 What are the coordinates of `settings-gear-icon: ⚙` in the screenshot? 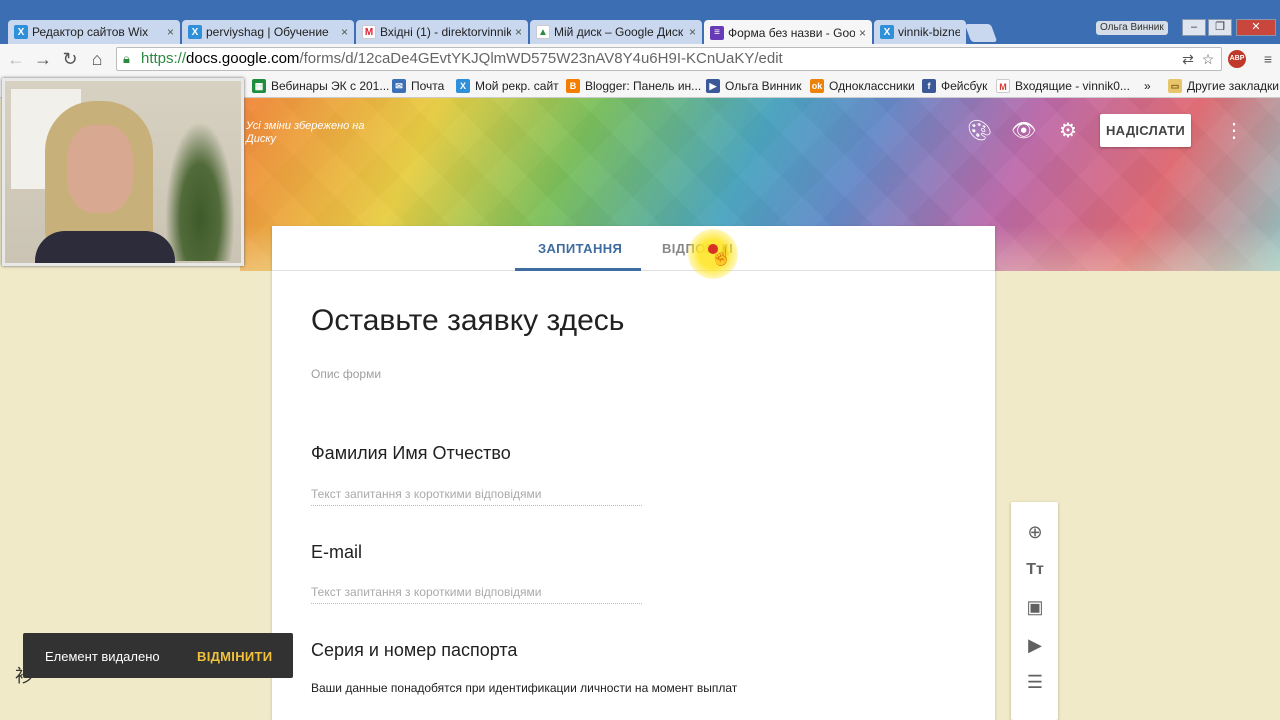 It's located at (1068, 131).